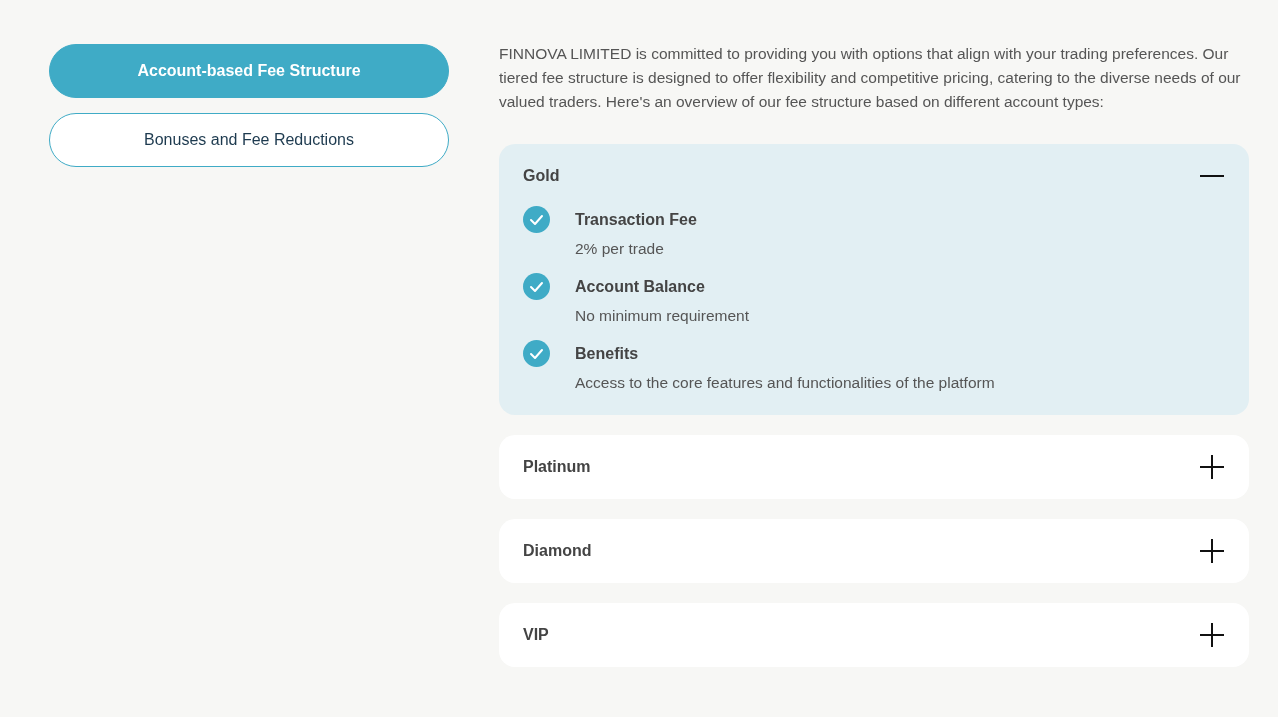 This screenshot has height=717, width=1278. Describe the element at coordinates (557, 467) in the screenshot. I see `accordion-title: Platinum` at that location.